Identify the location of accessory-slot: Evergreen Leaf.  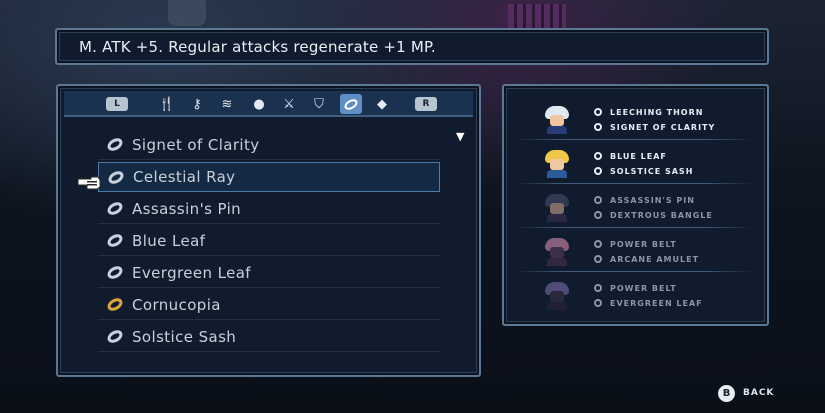
(648, 303).